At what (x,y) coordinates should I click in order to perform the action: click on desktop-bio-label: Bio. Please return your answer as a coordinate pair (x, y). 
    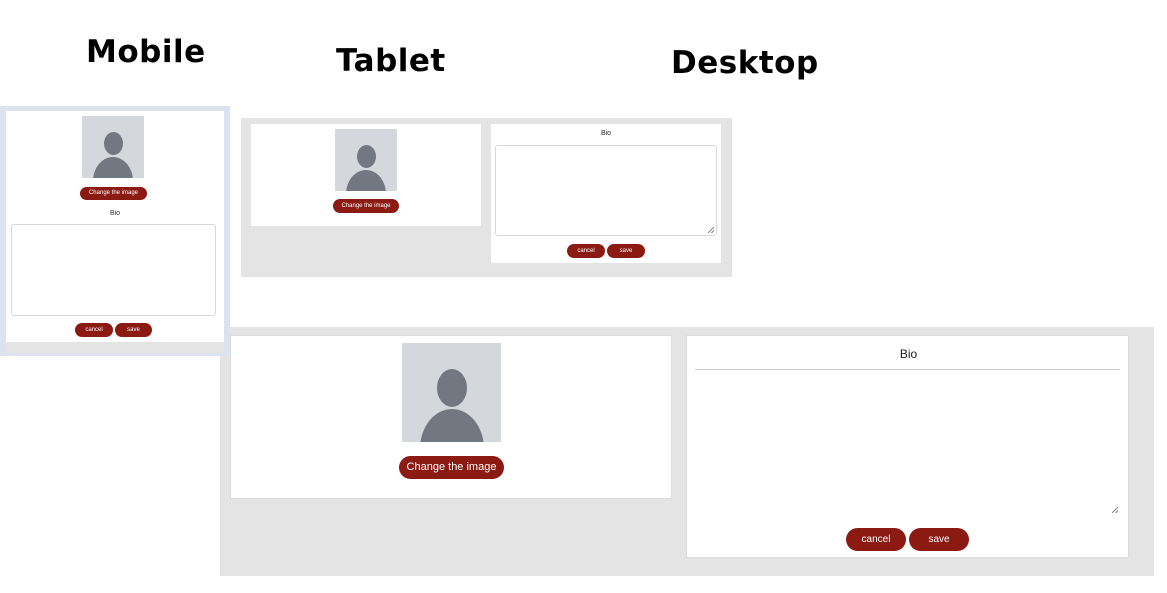
    Looking at the image, I should click on (908, 354).